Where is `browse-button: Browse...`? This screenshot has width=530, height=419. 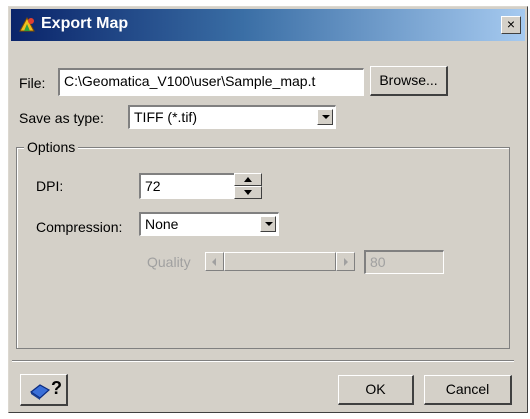 browse-button: Browse... is located at coordinates (409, 81).